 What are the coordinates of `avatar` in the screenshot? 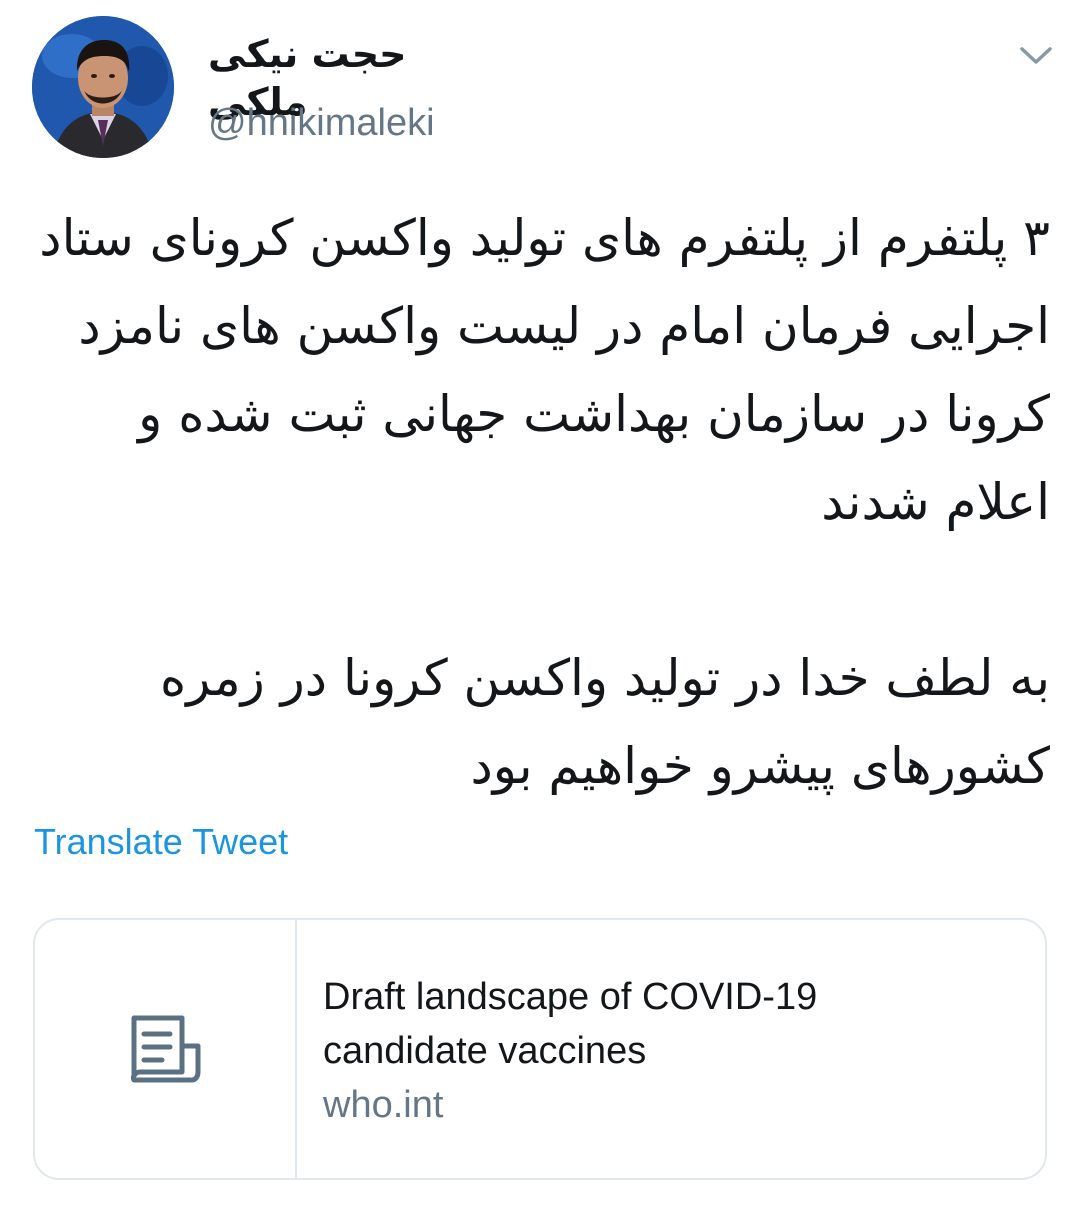 It's located at (103, 87).